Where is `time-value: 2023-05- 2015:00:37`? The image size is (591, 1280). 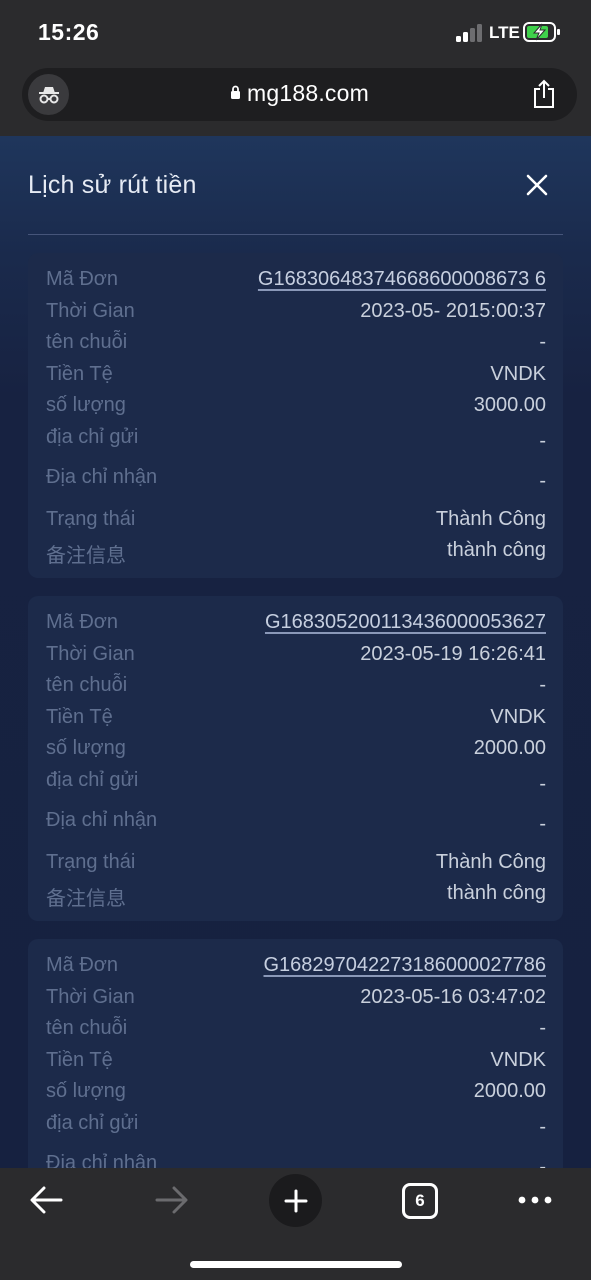
time-value: 2023-05- 2015:00:37 is located at coordinates (453, 311).